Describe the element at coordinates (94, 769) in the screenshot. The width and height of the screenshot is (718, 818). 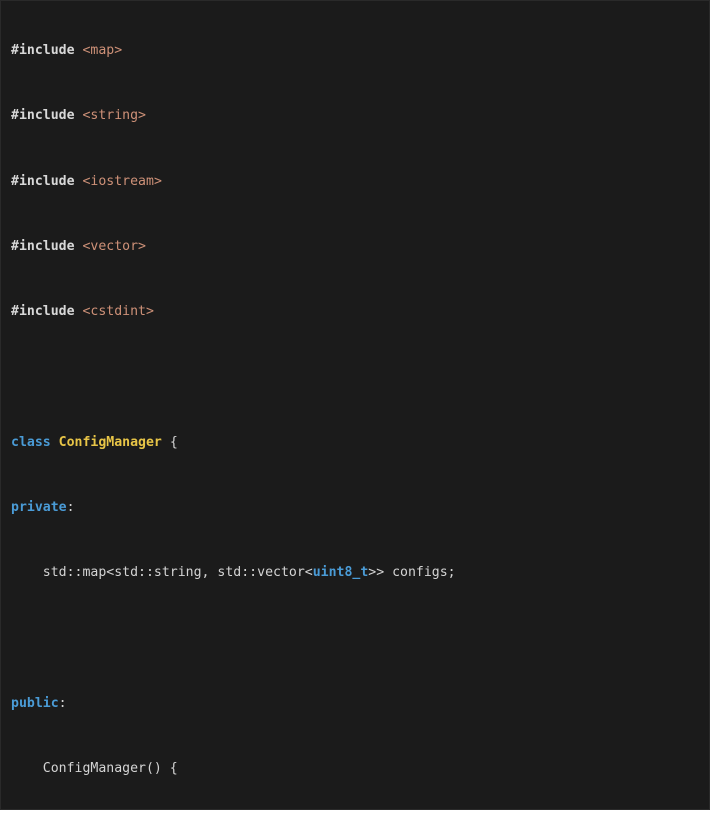
I see `code-line-12: ConfigManager() {` at that location.